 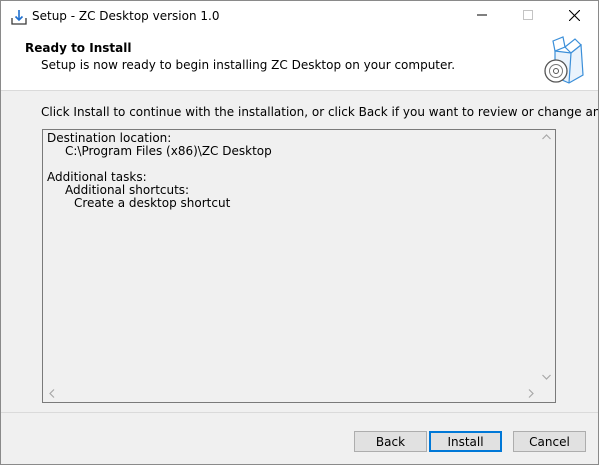 I want to click on setup-box-disc-icon, so click(x=564, y=61).